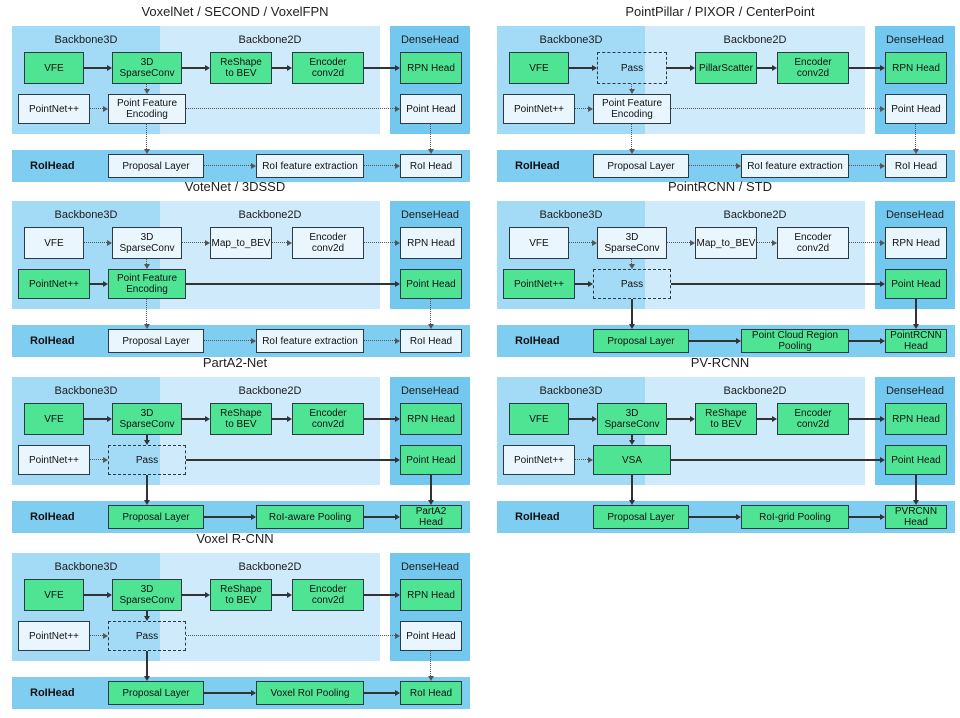  I want to click on node-roi_head: PVRCNN Head, so click(916, 517).